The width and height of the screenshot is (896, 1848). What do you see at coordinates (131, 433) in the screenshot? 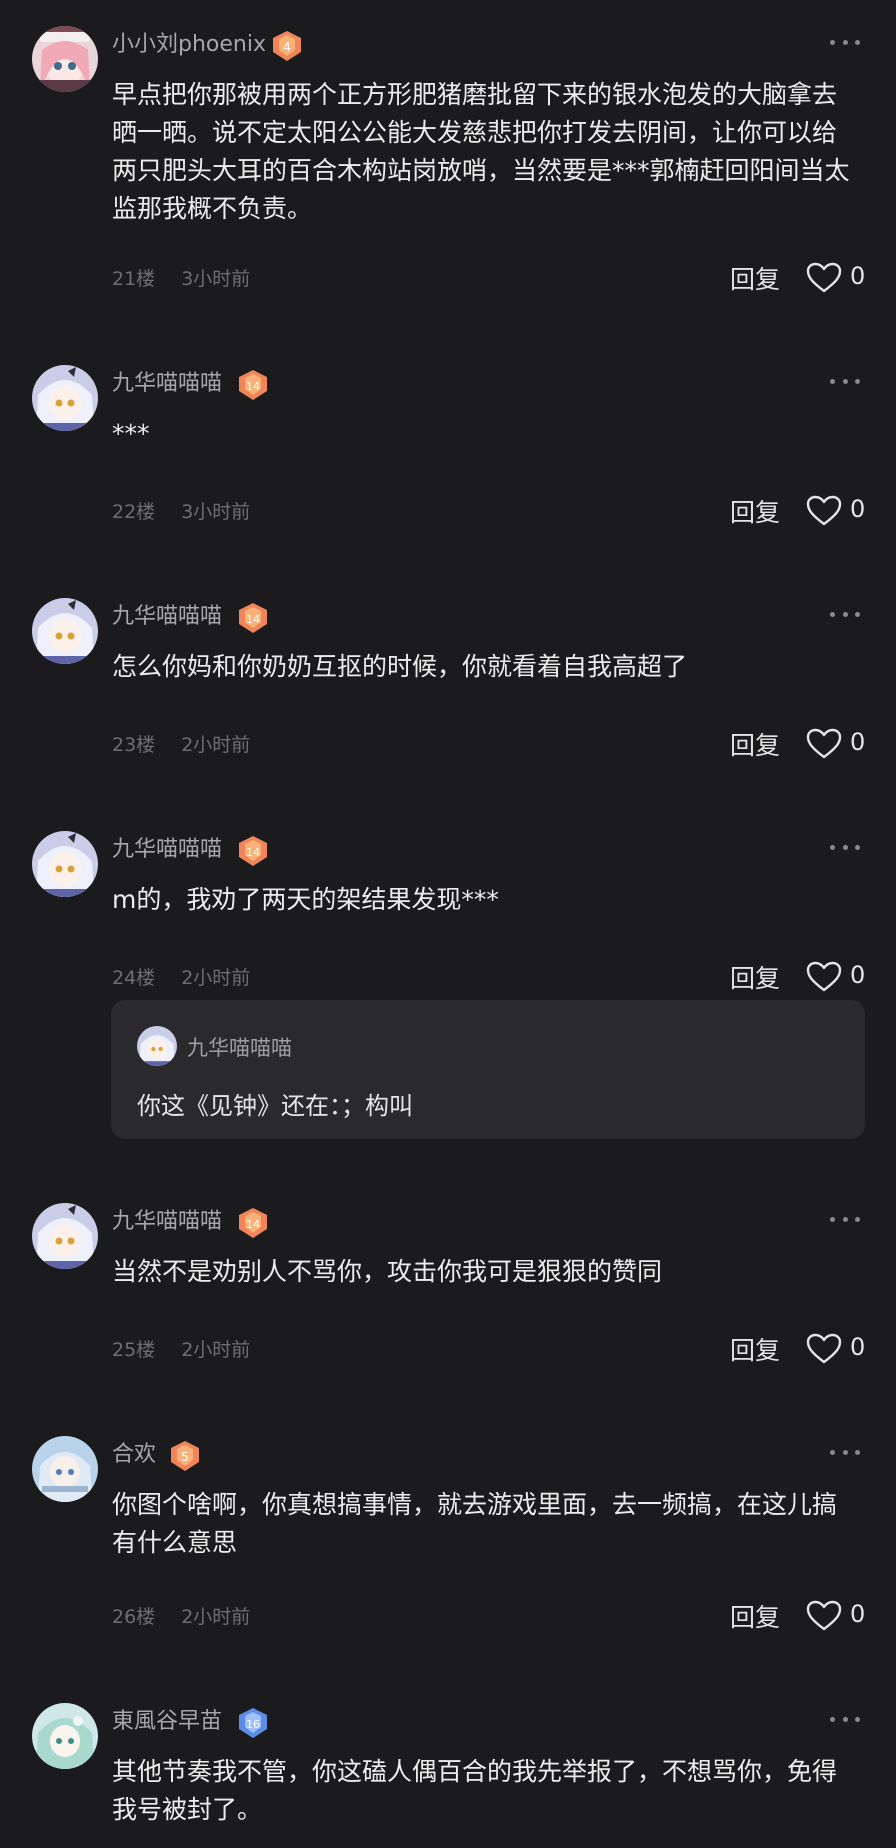
I see `comment-text: ***` at bounding box center [131, 433].